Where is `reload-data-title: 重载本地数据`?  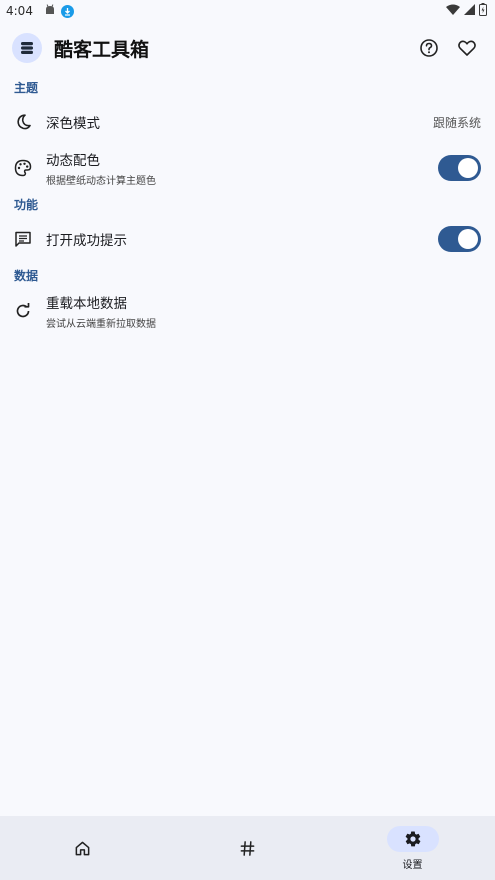
reload-data-title: 重载本地数据 is located at coordinates (86, 304).